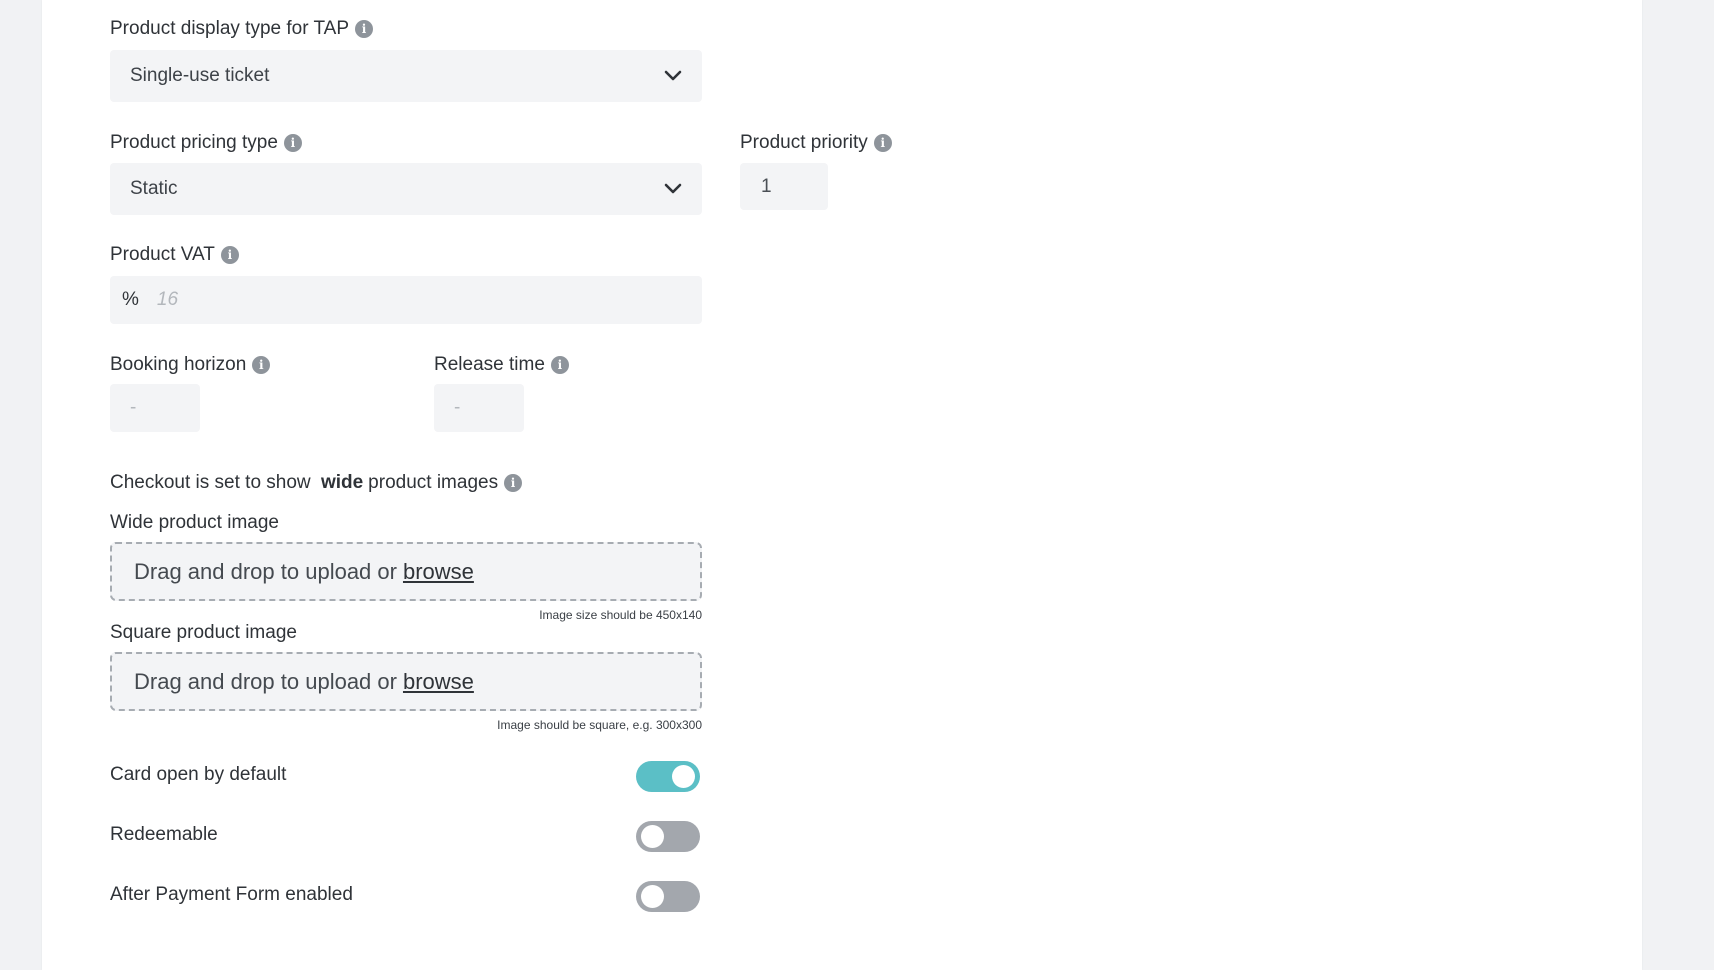 Image resolution: width=1714 pixels, height=970 pixels. I want to click on percent-prefix: %, so click(130, 299).